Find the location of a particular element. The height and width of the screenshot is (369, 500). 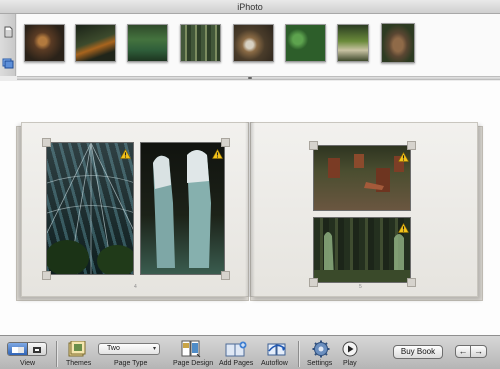

photo-greenhouse is located at coordinates (90, 208).